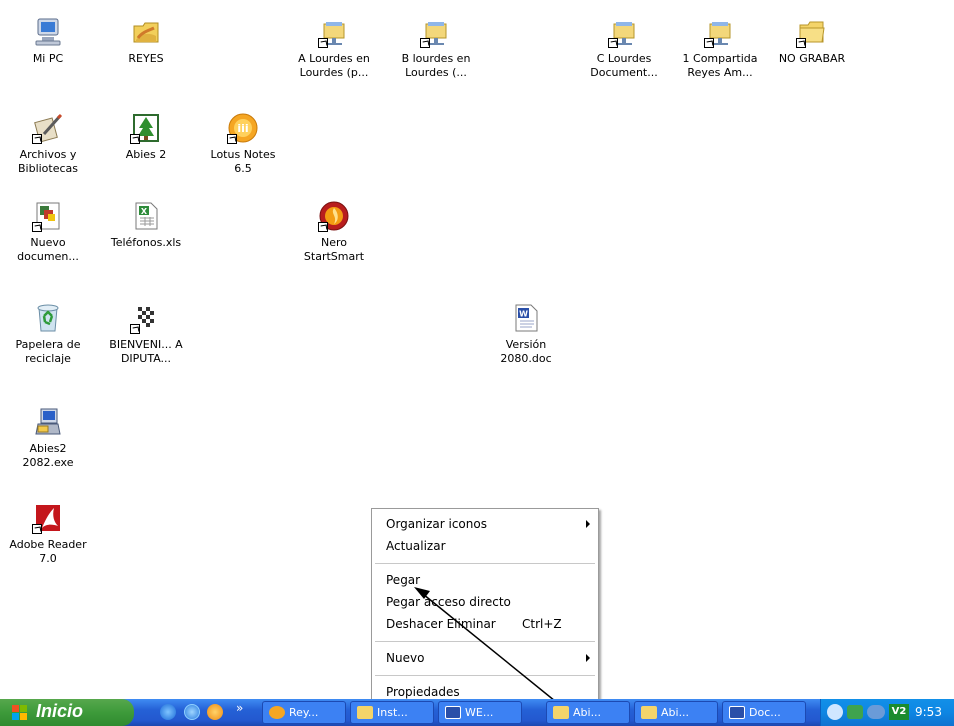 Image resolution: width=954 pixels, height=726 pixels. I want to click on menu-item-organizar-iconos: Organizar iconos, so click(485, 524).